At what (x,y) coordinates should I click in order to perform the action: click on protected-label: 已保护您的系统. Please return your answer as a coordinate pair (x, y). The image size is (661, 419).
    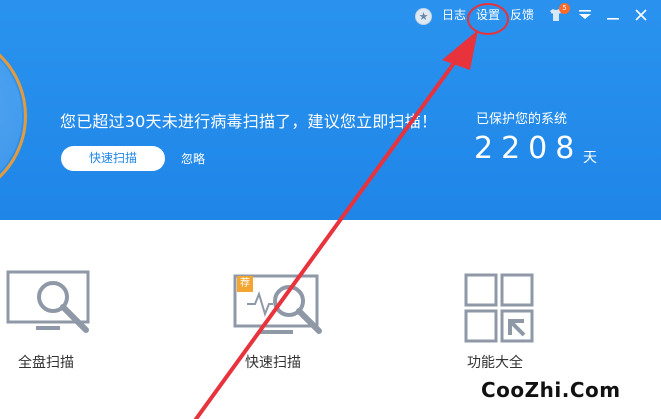
    Looking at the image, I should click on (522, 119).